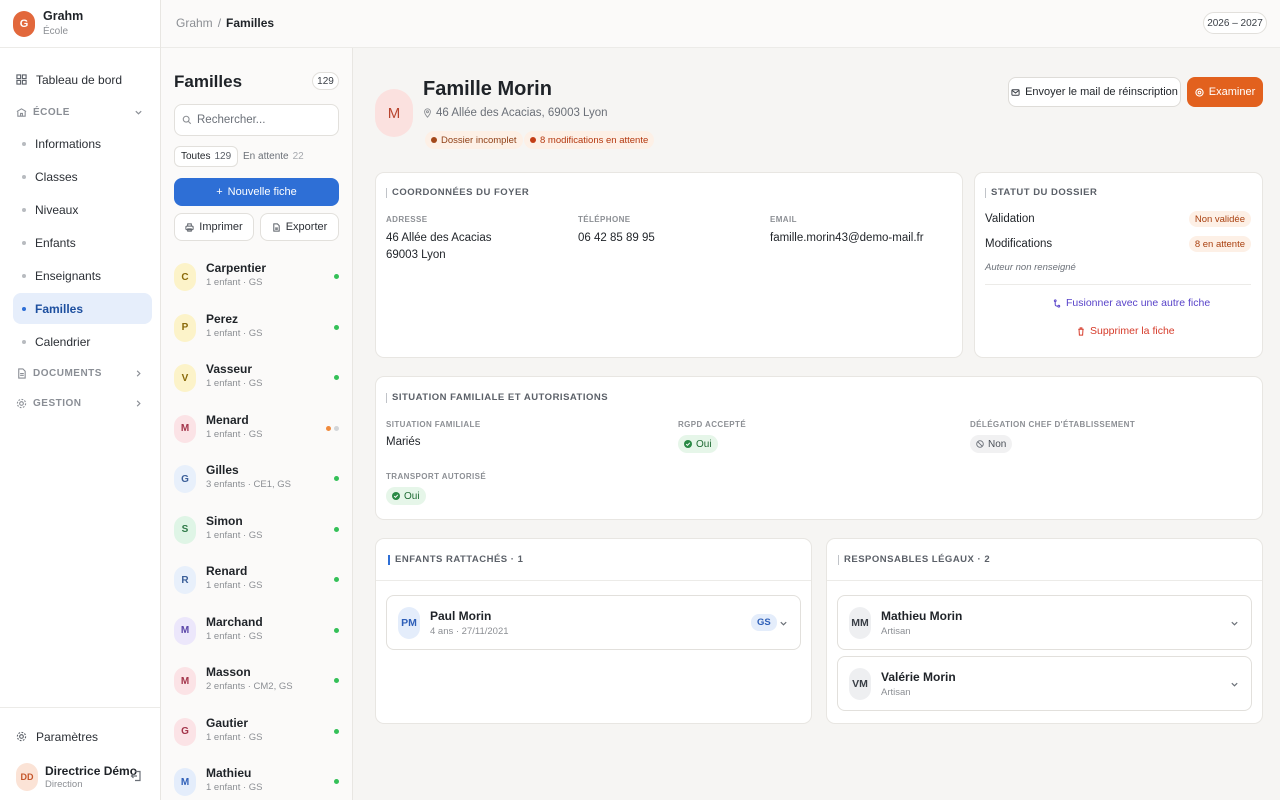 This screenshot has width=1280, height=800. Describe the element at coordinates (258, 779) in the screenshot. I see `family-list-item: M Mathieu 1 enfant · GS` at that location.